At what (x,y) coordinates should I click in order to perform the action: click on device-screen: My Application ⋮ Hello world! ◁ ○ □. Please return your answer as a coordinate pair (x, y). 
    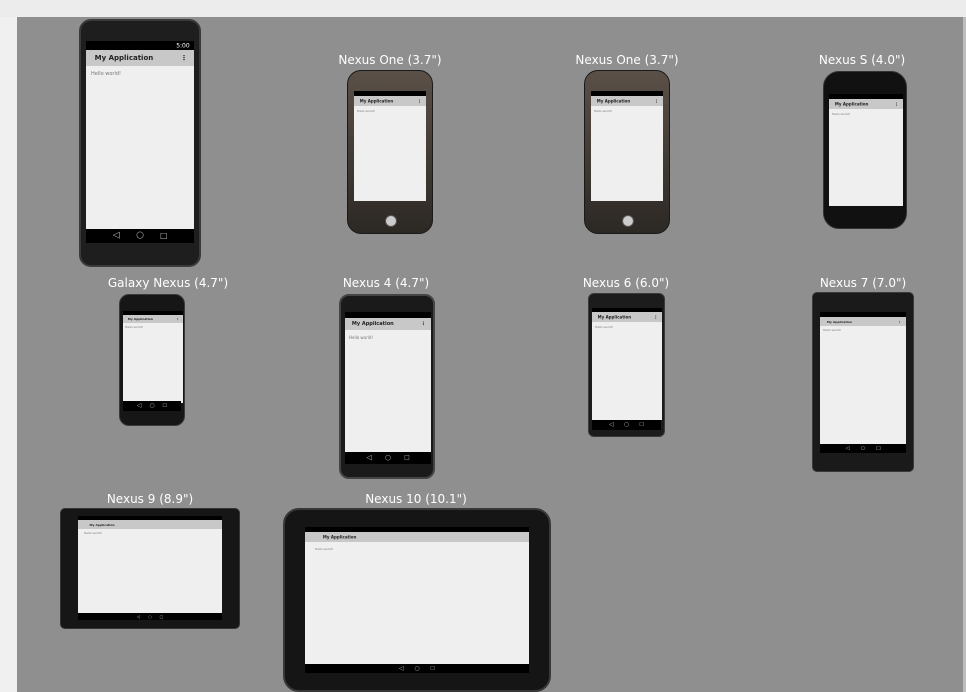
    Looking at the image, I should click on (388, 388).